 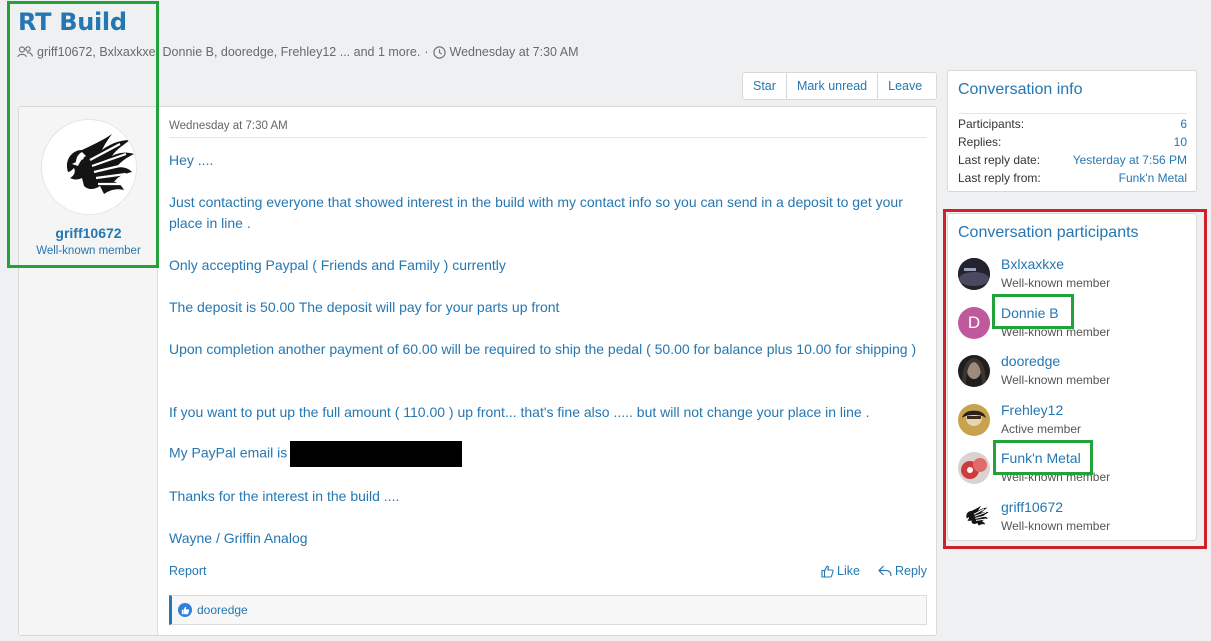 I want to click on participant-name: Funk'n Metal, so click(x=1041, y=458).